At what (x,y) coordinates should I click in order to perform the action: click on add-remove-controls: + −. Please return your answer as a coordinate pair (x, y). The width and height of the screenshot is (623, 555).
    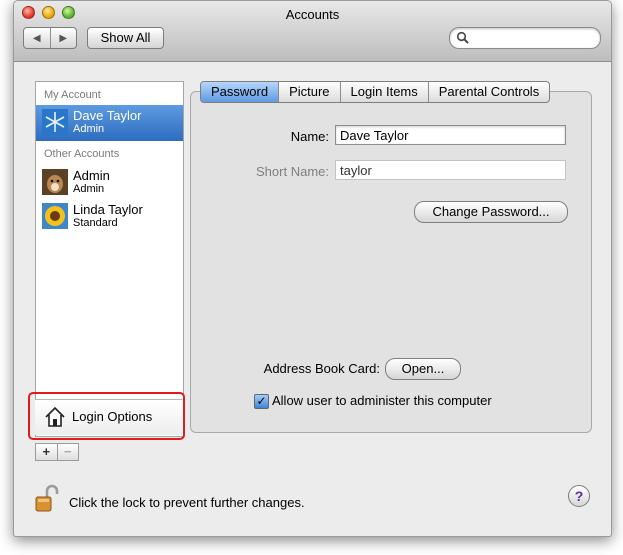
    Looking at the image, I should click on (57, 452).